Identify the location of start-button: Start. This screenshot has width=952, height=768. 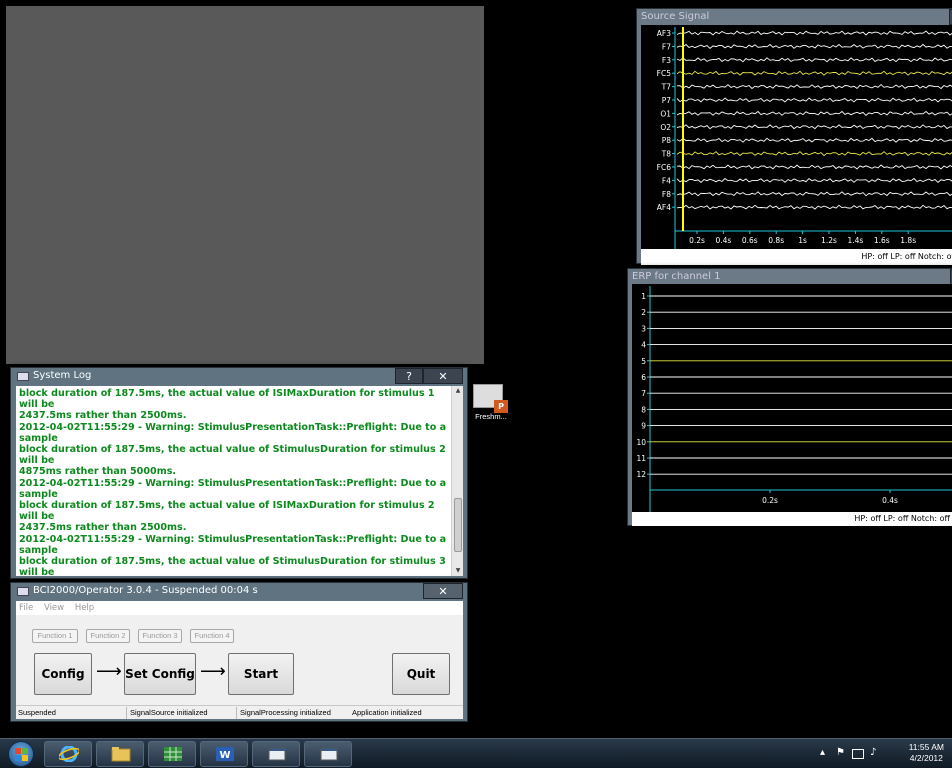
(261, 674).